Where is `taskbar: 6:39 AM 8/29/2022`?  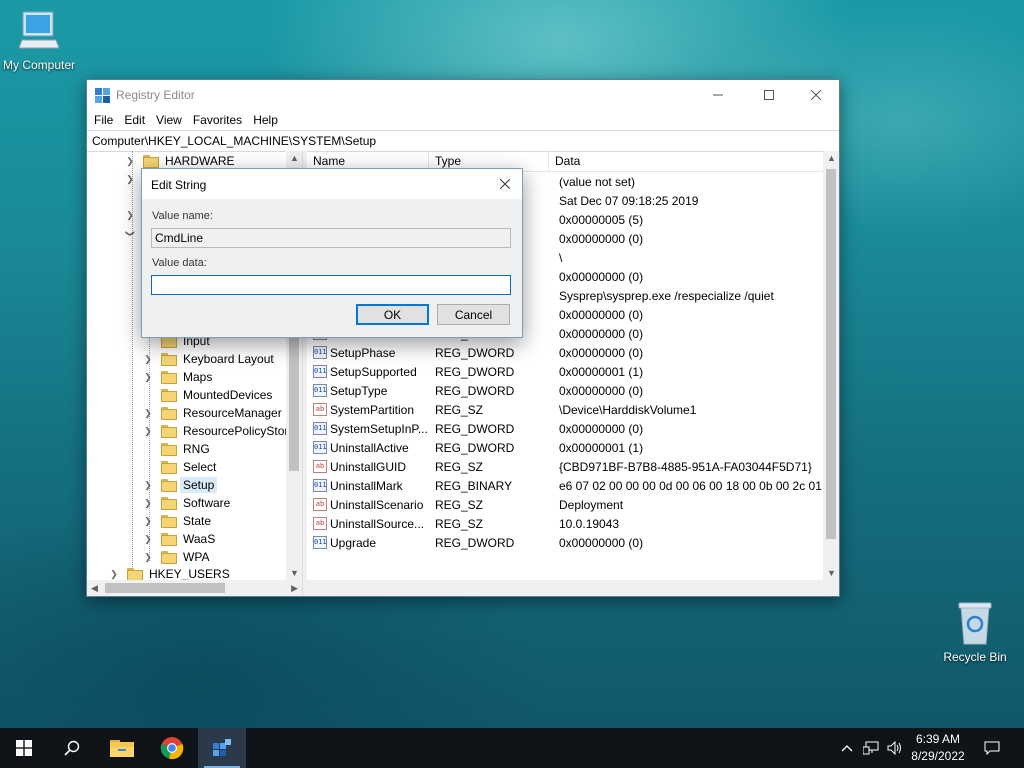 taskbar: 6:39 AM 8/29/2022 is located at coordinates (512, 748).